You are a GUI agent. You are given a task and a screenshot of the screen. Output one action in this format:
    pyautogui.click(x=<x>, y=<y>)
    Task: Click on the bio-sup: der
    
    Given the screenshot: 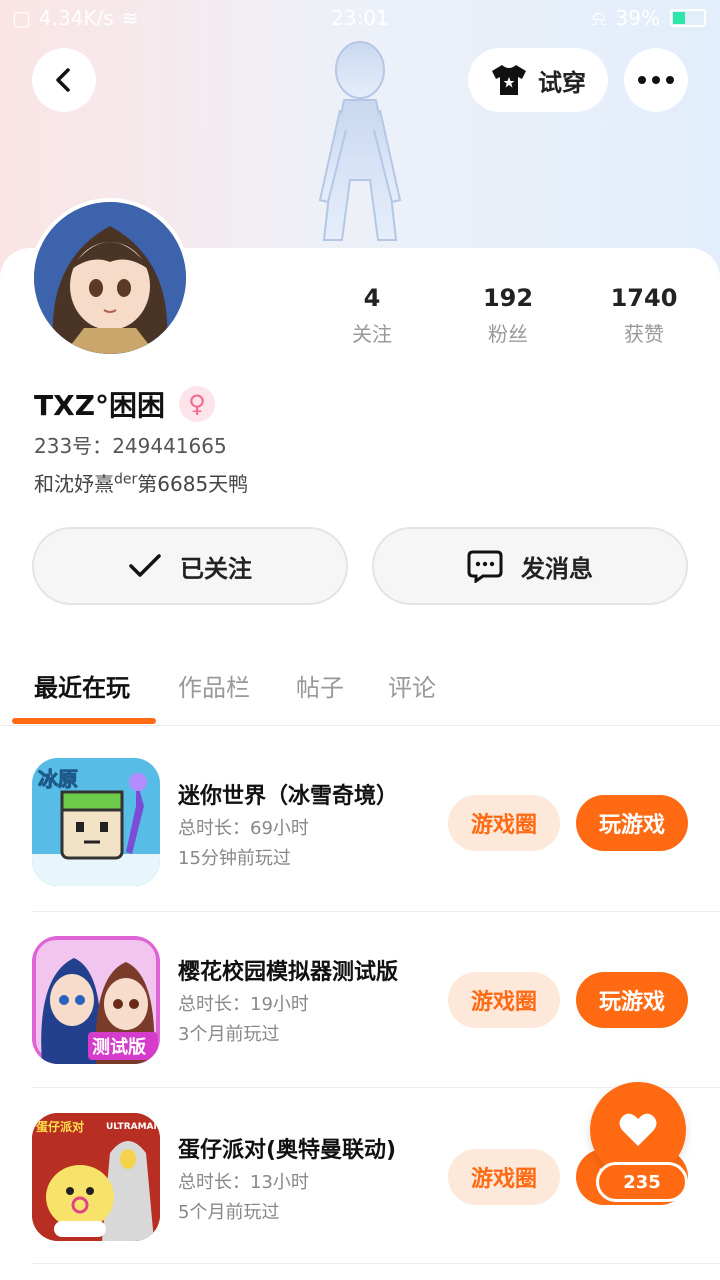 What is the action you would take?
    pyautogui.click(x=126, y=479)
    